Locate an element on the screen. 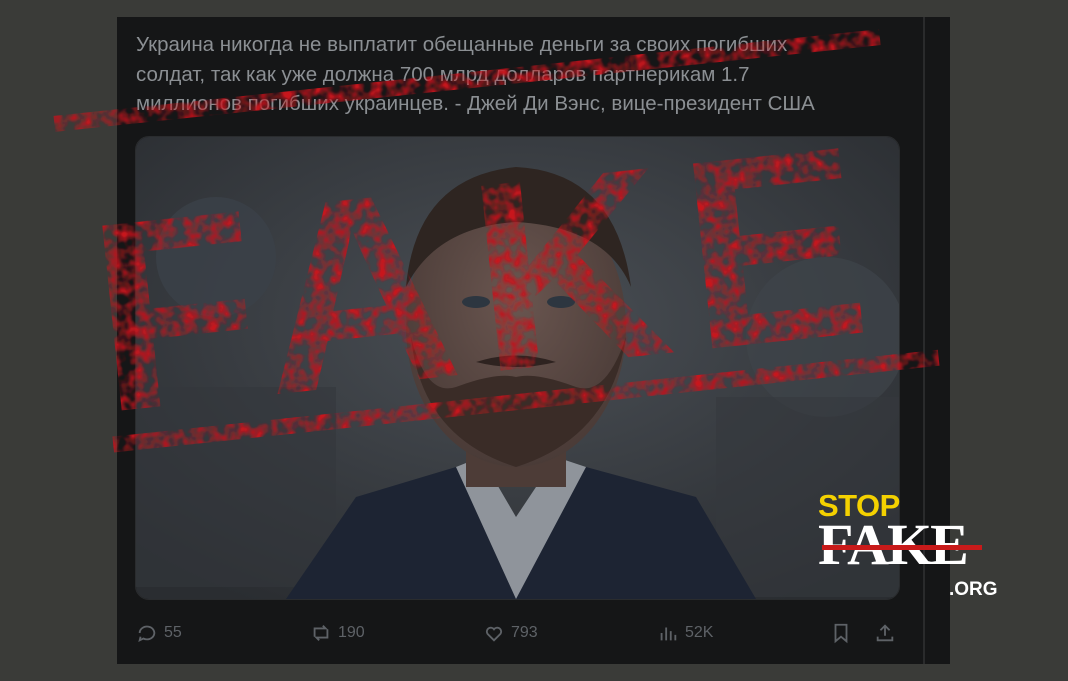 Image resolution: width=1068 pixels, height=681 pixels. stopfake-strike is located at coordinates (902, 547).